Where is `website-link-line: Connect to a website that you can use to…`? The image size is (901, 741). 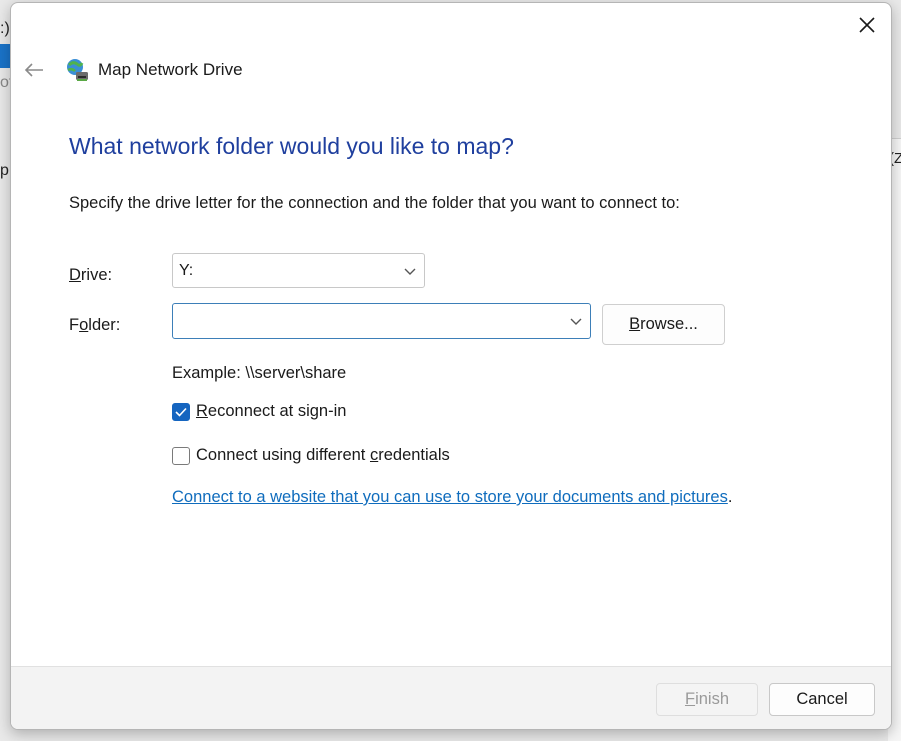
website-link-line: Connect to a website that you can use to… is located at coordinates (452, 497).